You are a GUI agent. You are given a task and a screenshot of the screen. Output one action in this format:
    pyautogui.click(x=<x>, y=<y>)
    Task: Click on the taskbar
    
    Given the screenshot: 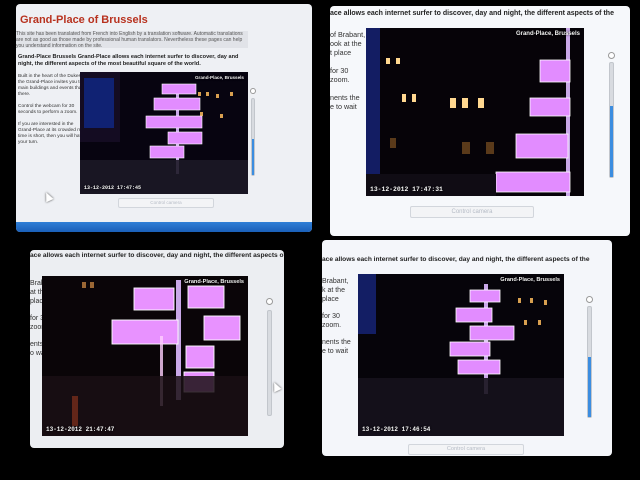 What is the action you would take?
    pyautogui.click(x=164, y=227)
    